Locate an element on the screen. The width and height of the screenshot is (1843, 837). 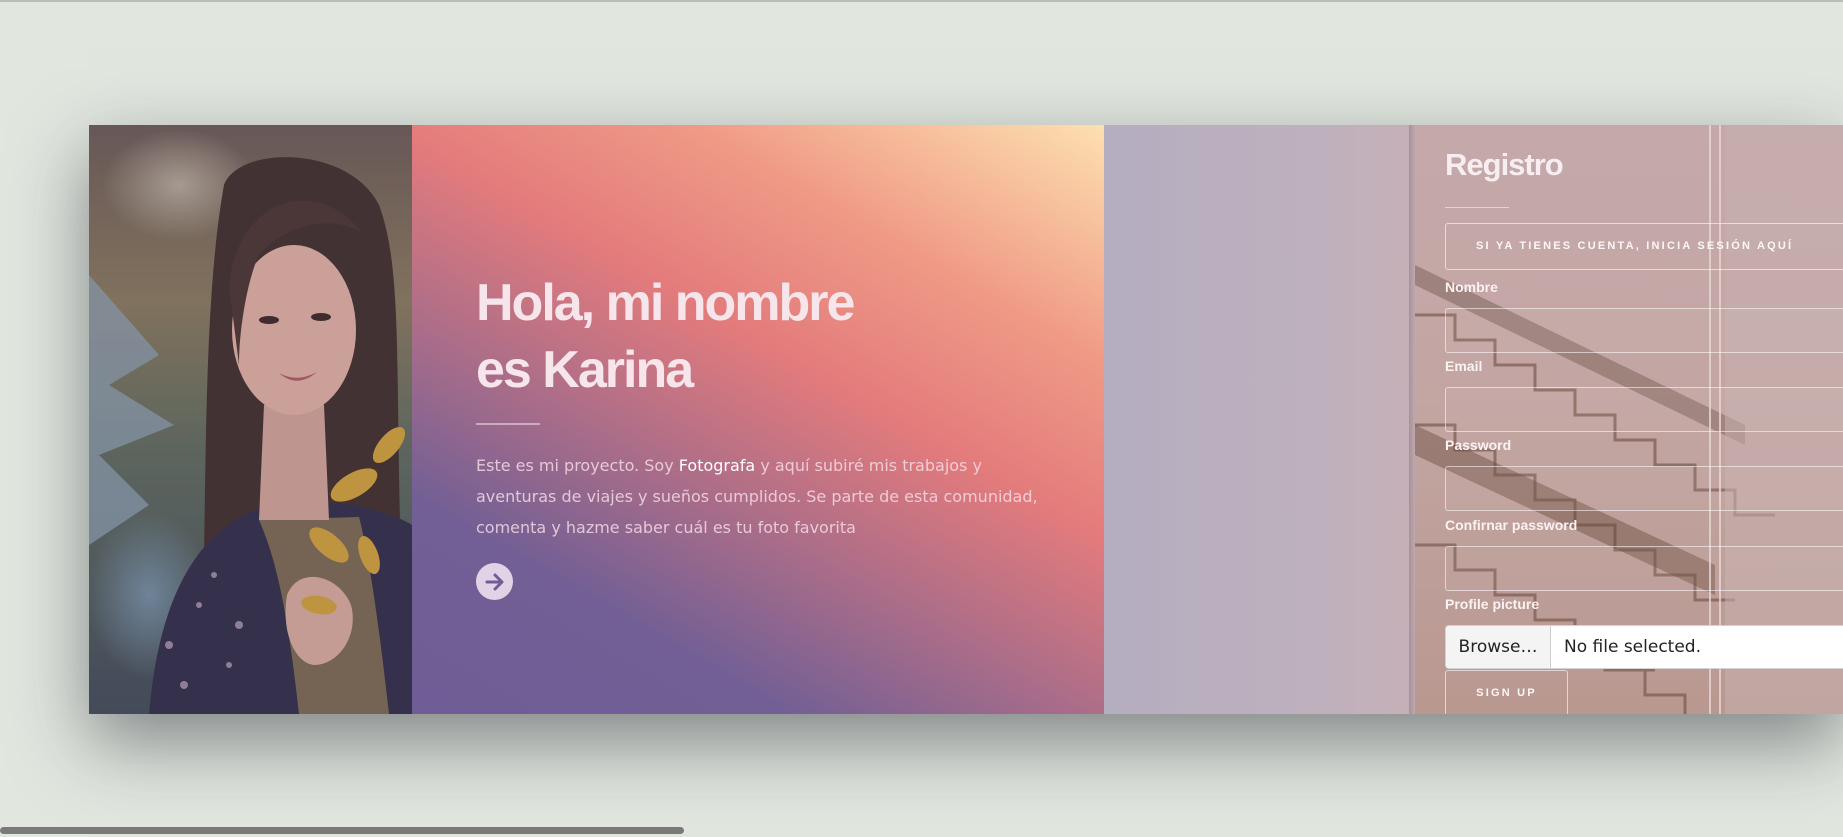
next-arrow-button is located at coordinates (494, 581).